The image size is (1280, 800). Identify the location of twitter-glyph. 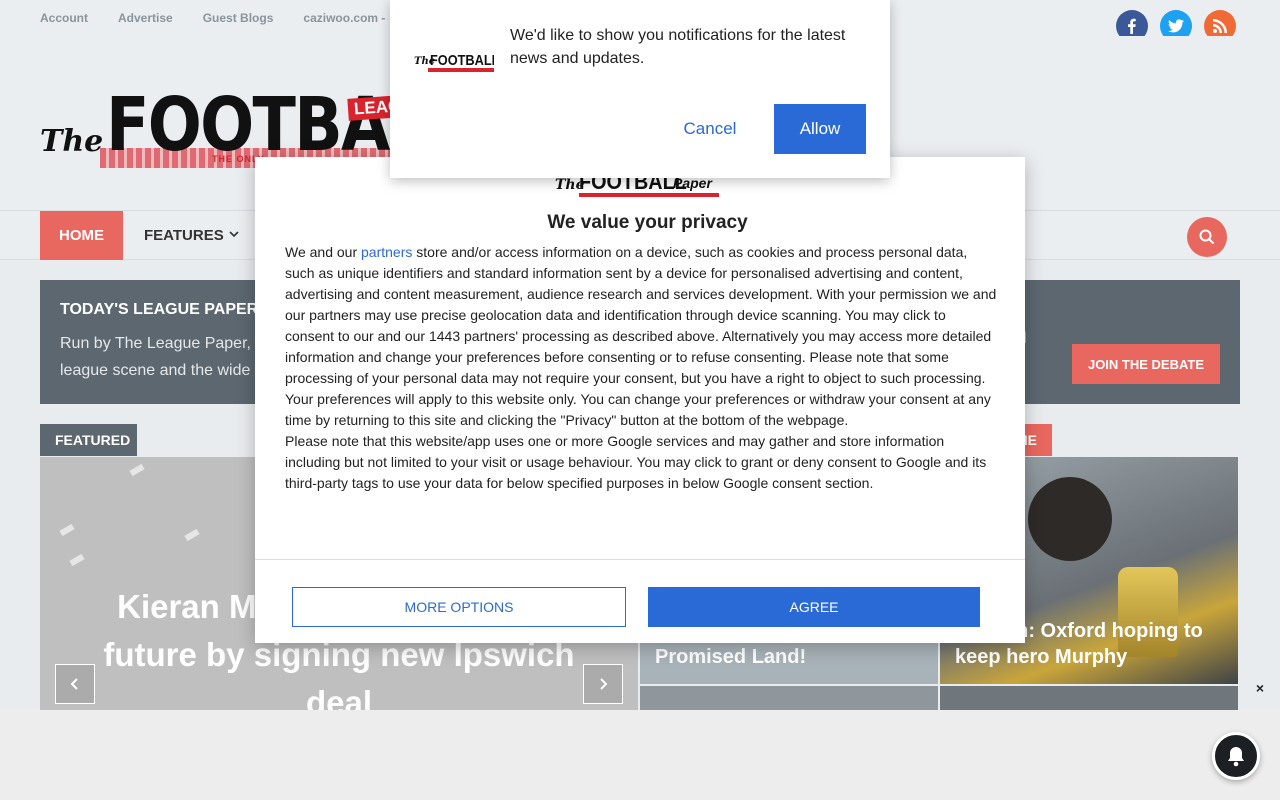
(1176, 26).